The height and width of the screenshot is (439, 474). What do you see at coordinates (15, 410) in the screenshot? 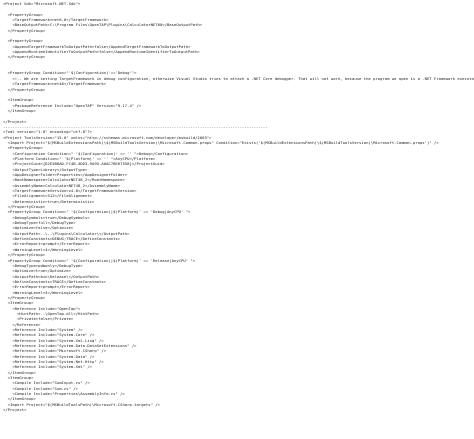
I see `legacy-project-line: </Project>` at bounding box center [15, 410].